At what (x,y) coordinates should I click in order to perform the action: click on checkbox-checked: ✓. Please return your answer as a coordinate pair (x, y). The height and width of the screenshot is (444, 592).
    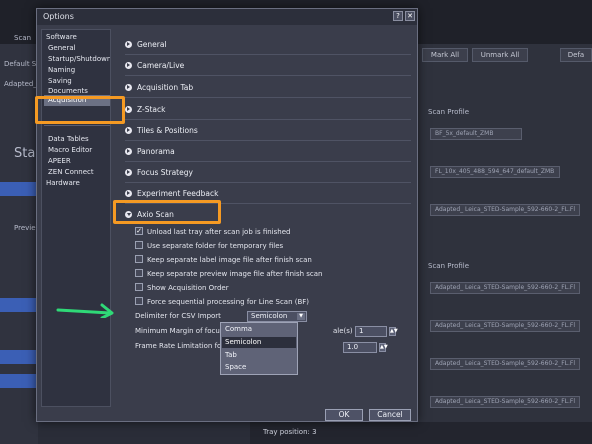
    Looking at the image, I should click on (139, 231).